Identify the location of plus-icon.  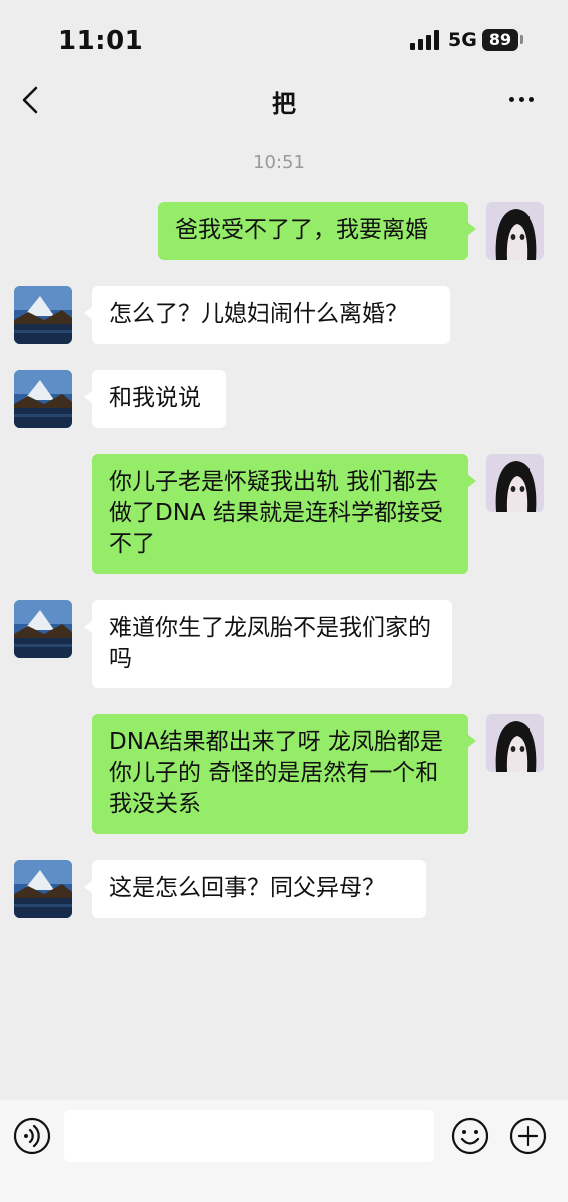
(528, 1136).